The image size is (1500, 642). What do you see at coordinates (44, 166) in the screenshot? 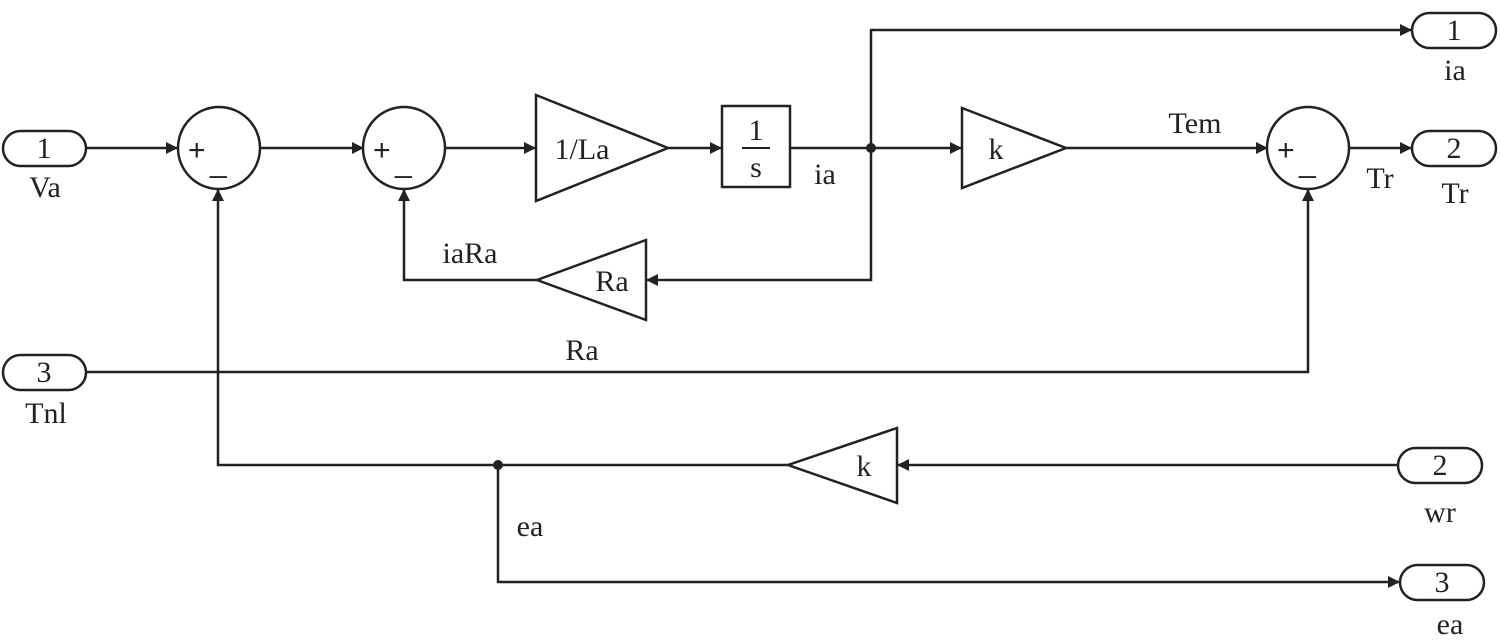
I see `inport-va: 1 Va` at bounding box center [44, 166].